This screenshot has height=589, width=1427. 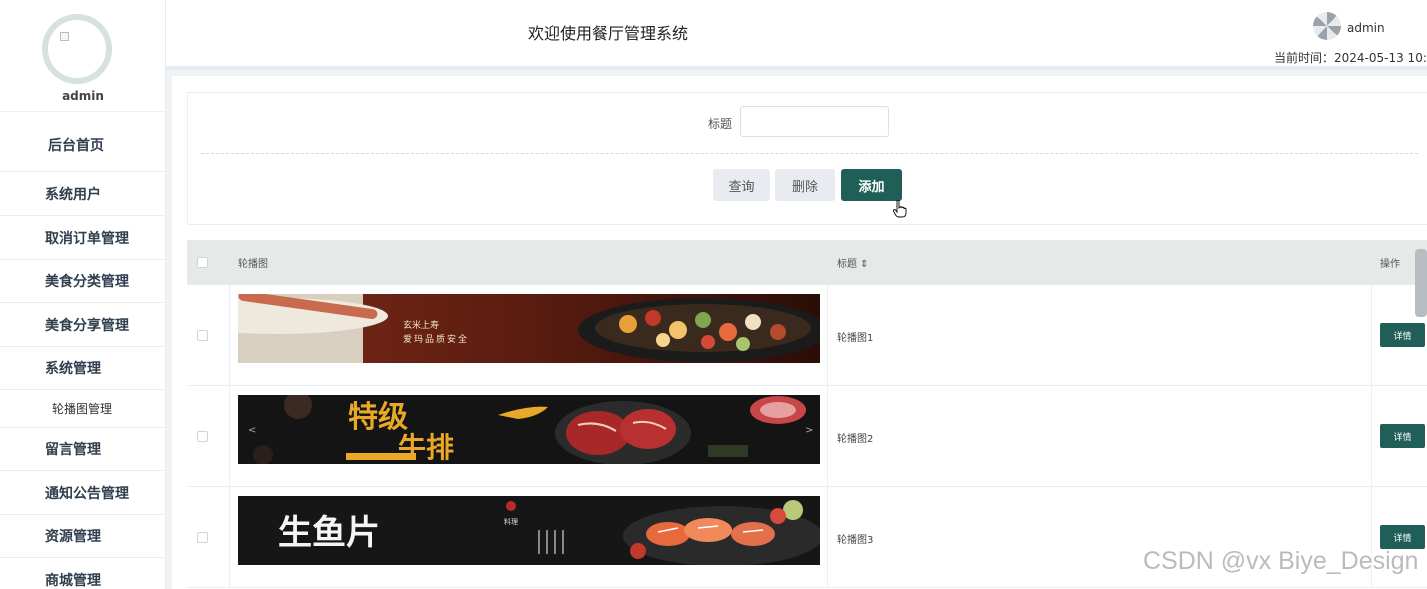 What do you see at coordinates (83, 409) in the screenshot?
I see `sidebar-item-carousel: 轮播图管理` at bounding box center [83, 409].